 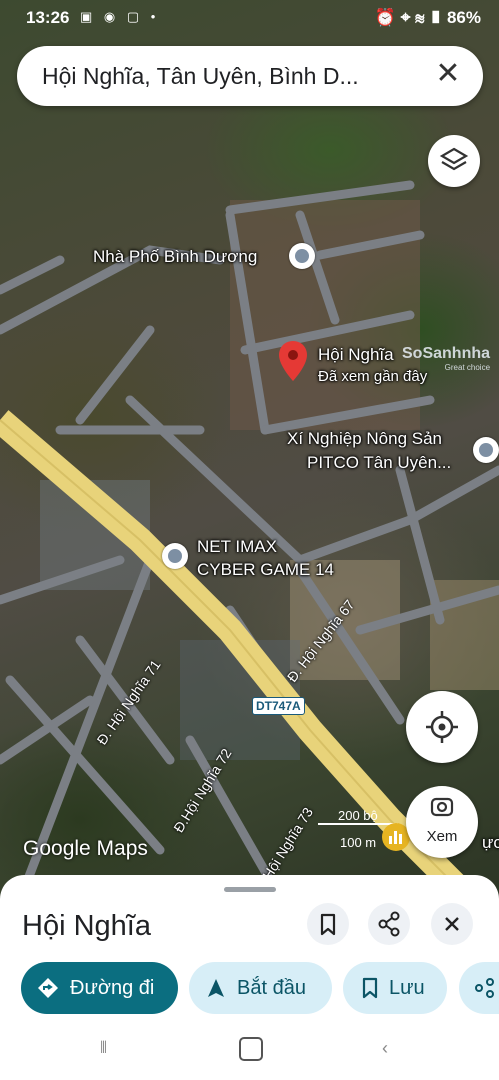 I want to click on back-icon: ‹, so click(x=385, y=1048).